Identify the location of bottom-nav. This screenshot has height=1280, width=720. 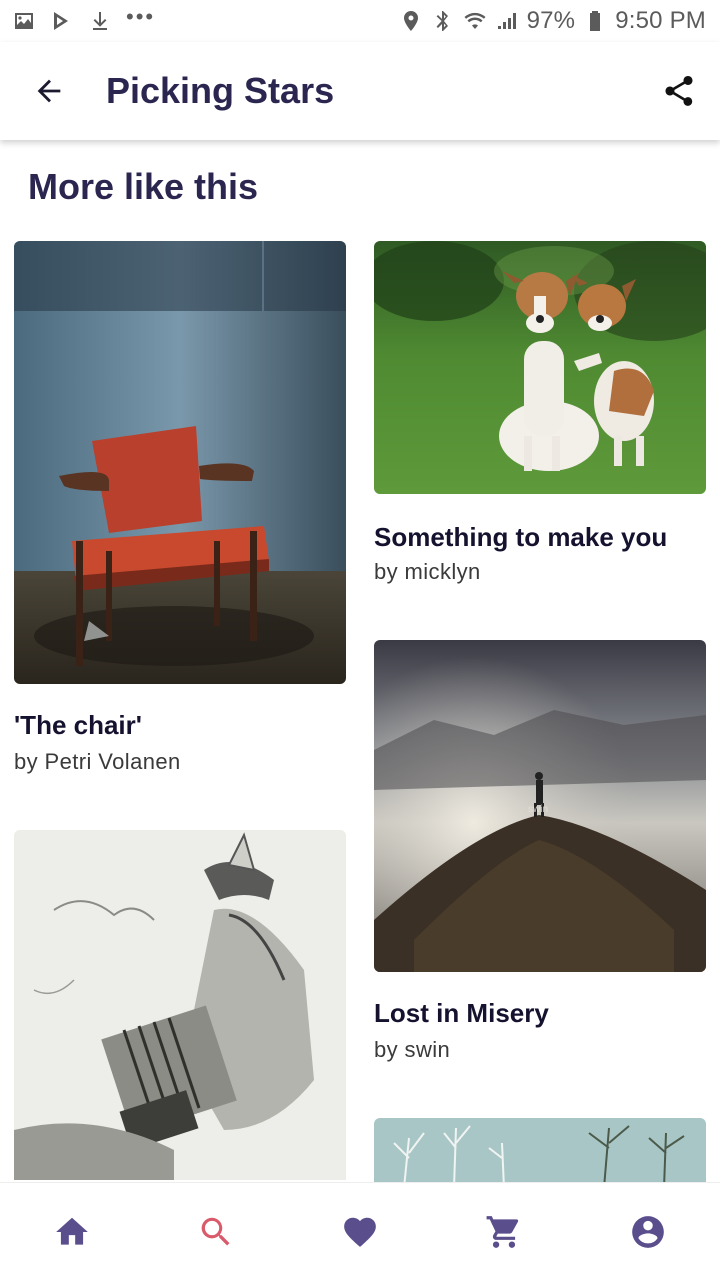
(360, 1231).